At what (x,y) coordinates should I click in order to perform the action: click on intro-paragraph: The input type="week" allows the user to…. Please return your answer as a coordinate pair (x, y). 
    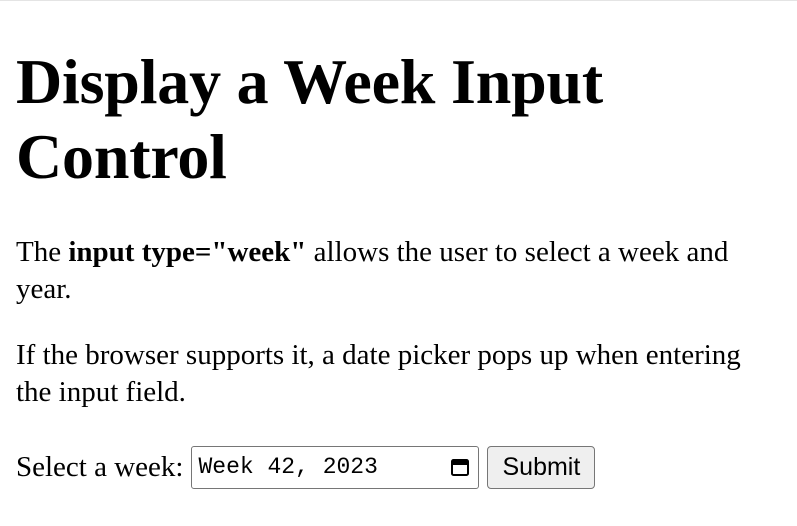
    Looking at the image, I should click on (398, 271).